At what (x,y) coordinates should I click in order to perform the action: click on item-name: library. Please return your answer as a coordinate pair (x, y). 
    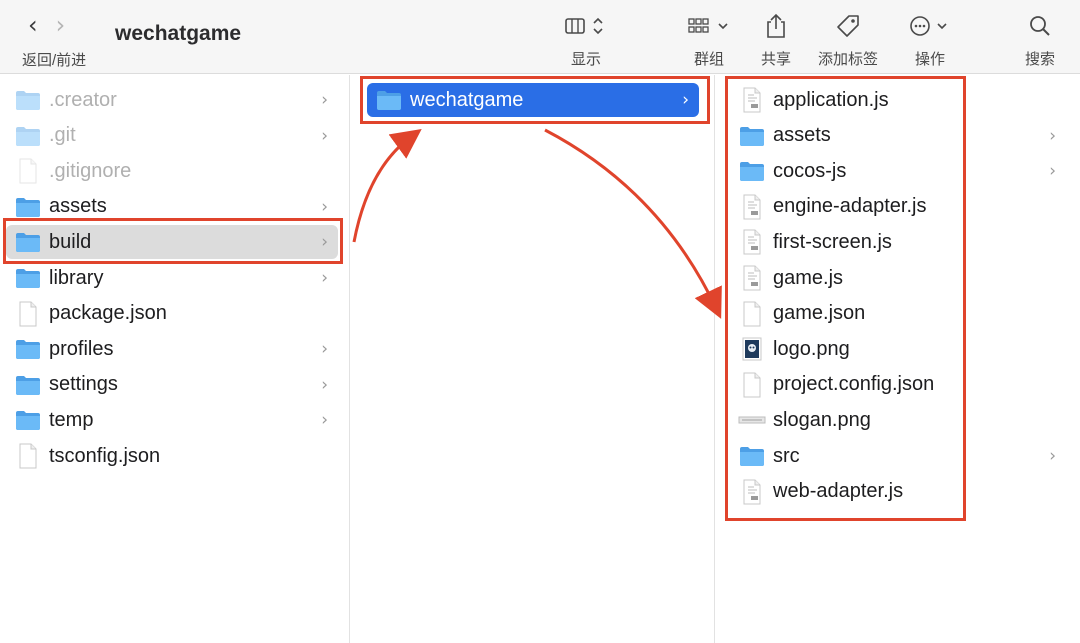
    Looking at the image, I should click on (76, 277).